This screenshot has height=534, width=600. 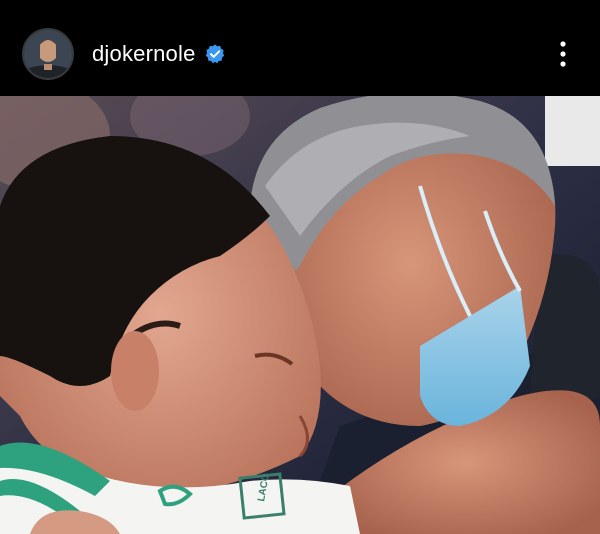 I want to click on more-vertical-icon, so click(x=563, y=54).